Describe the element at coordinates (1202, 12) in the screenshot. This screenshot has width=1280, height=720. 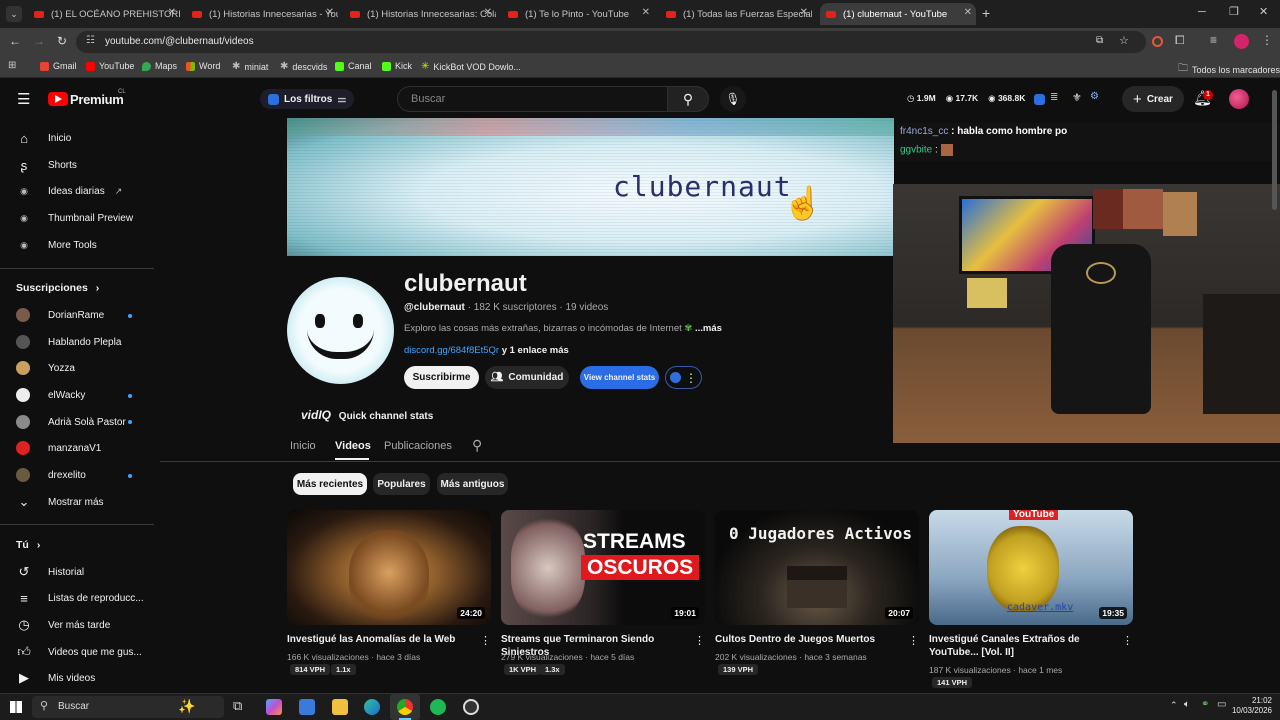
I see `minimize-button: ─` at that location.